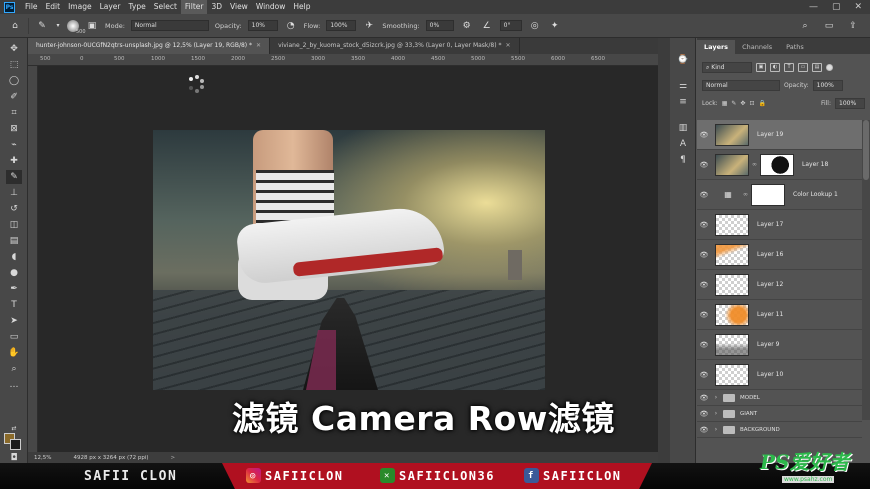 The height and width of the screenshot is (489, 870). I want to click on lock-paint-icon: ✎, so click(733, 103).